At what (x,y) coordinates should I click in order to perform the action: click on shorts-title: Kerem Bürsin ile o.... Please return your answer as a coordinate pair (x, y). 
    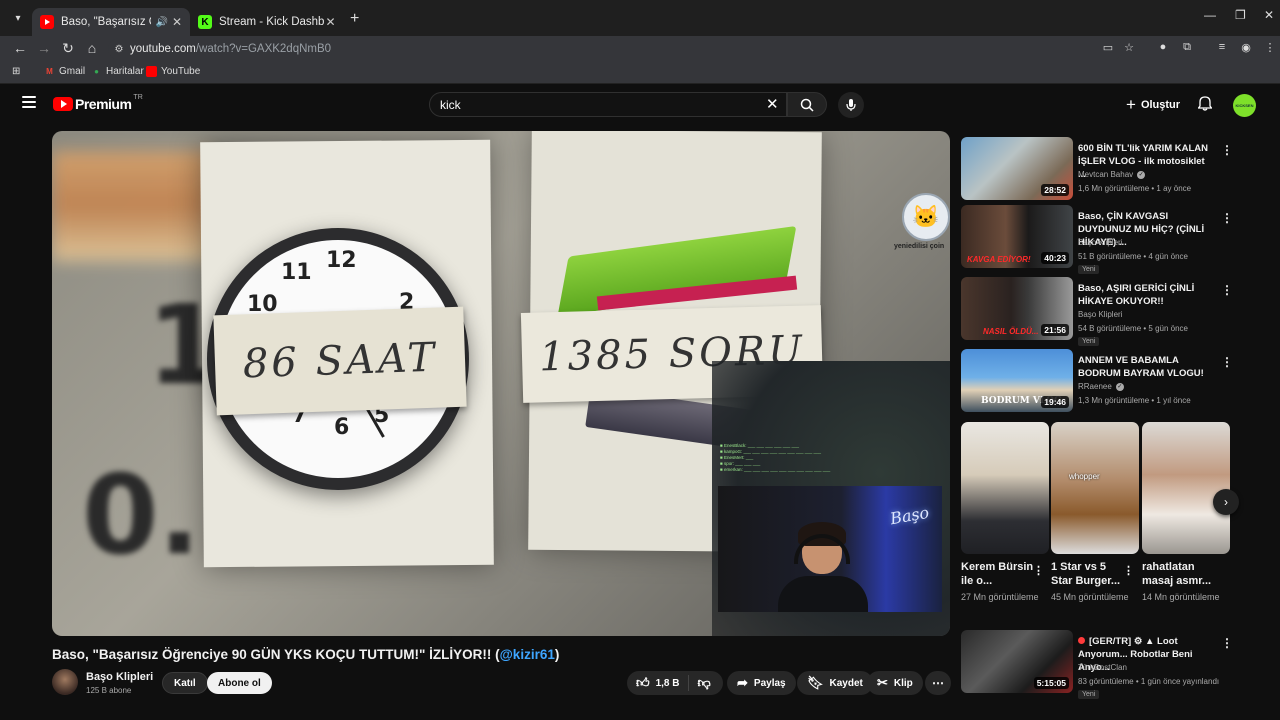
    Looking at the image, I should click on (1000, 574).